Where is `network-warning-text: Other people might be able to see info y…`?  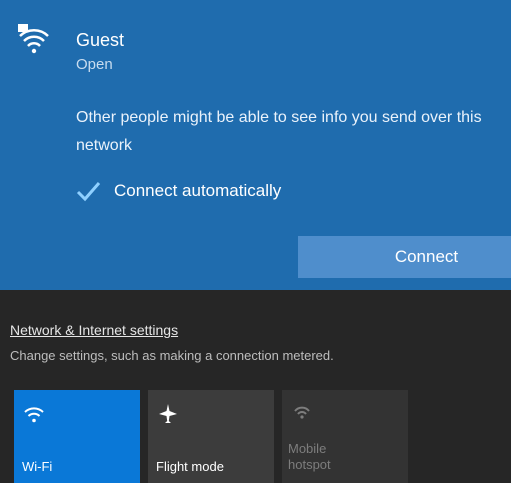
network-warning-text: Other people might be able to see info y… is located at coordinates (279, 131).